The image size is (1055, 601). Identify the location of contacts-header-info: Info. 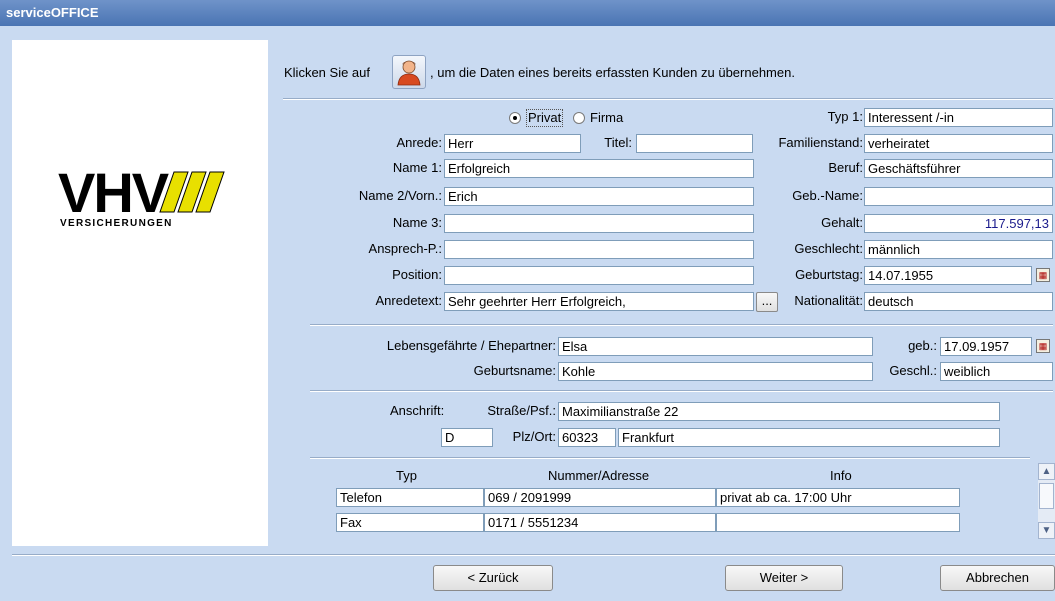
(841, 475).